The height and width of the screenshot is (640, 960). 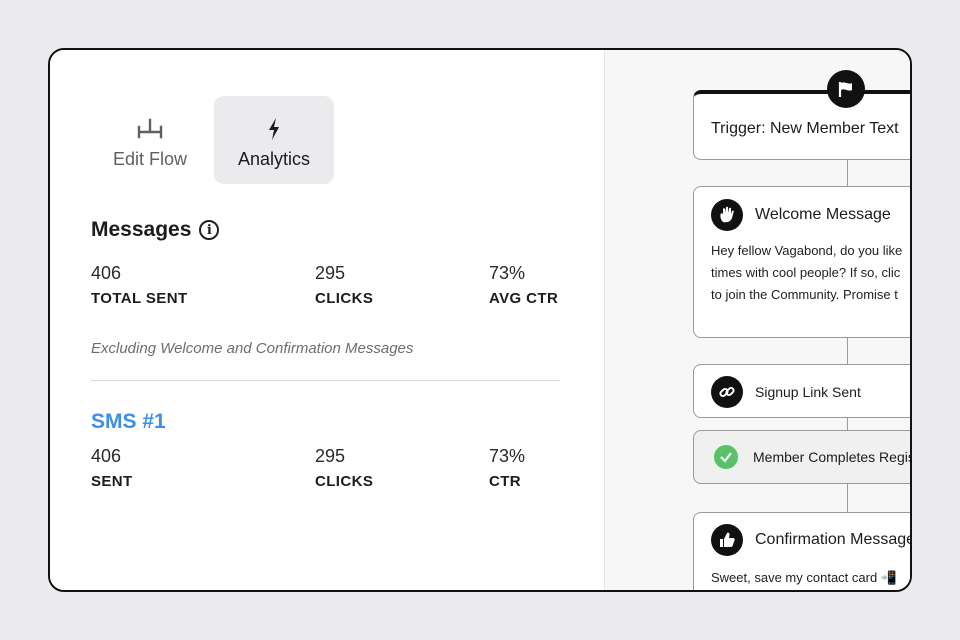 I want to click on messages-heading: Messages i, so click(x=155, y=230).